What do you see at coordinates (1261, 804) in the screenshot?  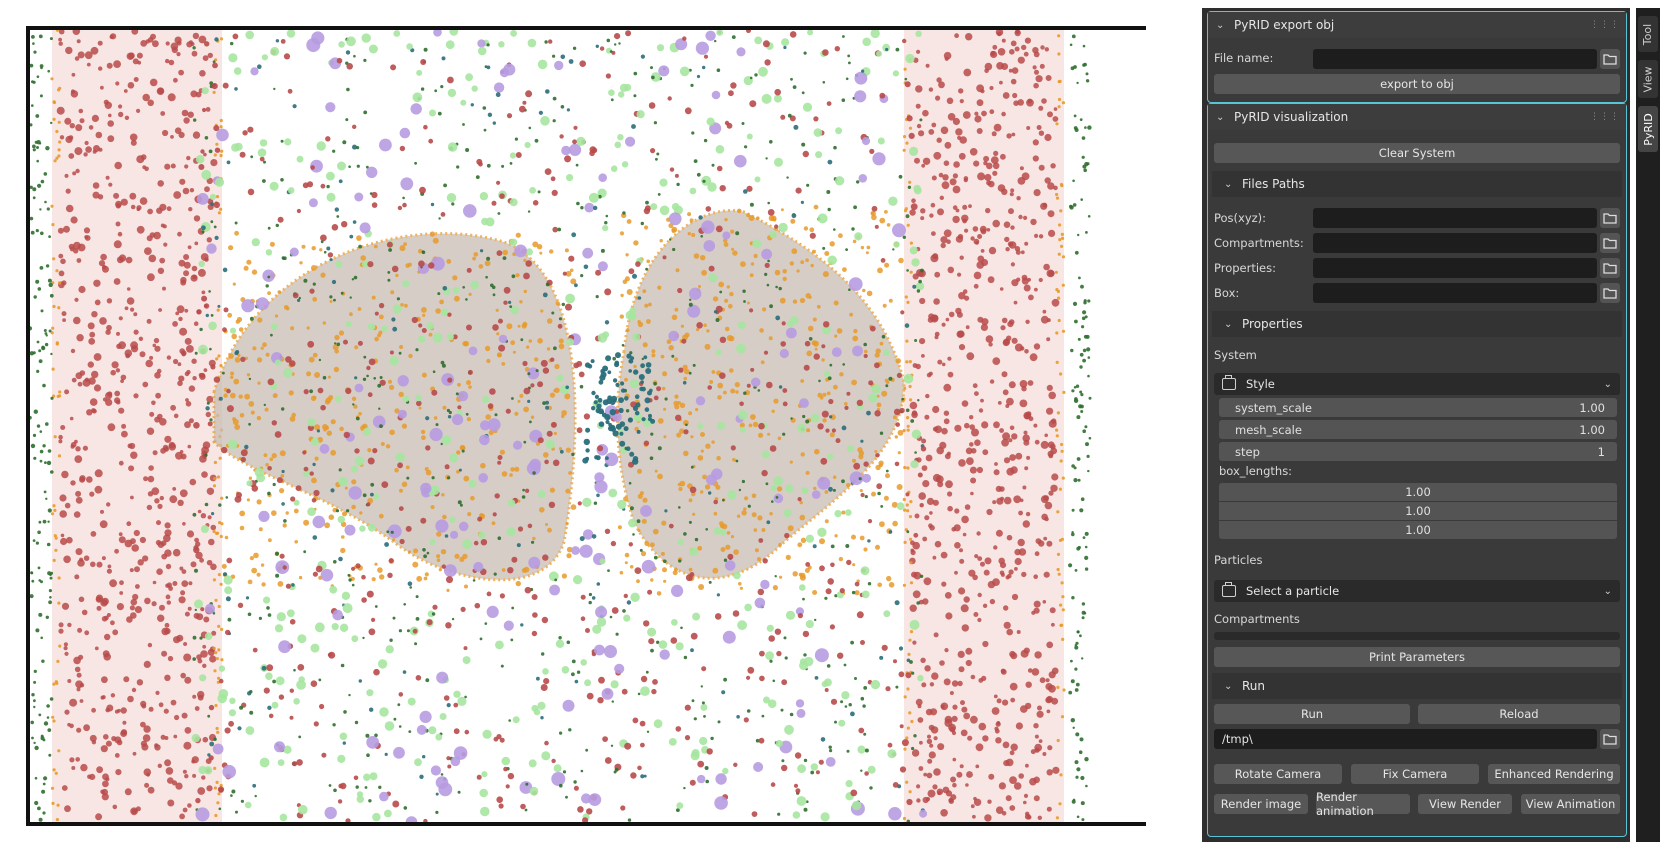 I see `render-image-button: Render image` at bounding box center [1261, 804].